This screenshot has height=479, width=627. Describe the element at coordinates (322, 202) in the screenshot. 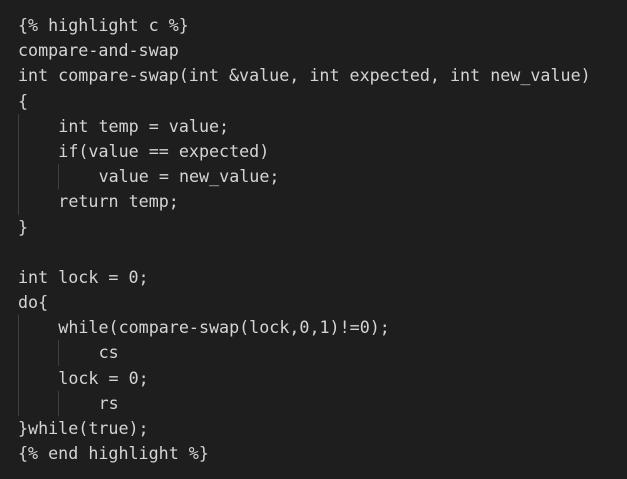

I see `code-line: return temp;` at that location.